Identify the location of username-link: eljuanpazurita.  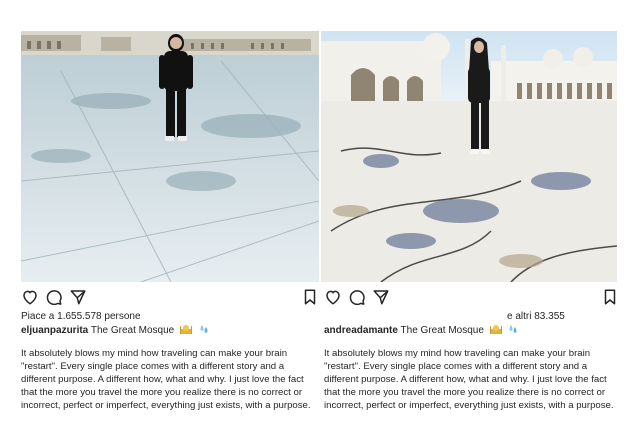
(54, 330).